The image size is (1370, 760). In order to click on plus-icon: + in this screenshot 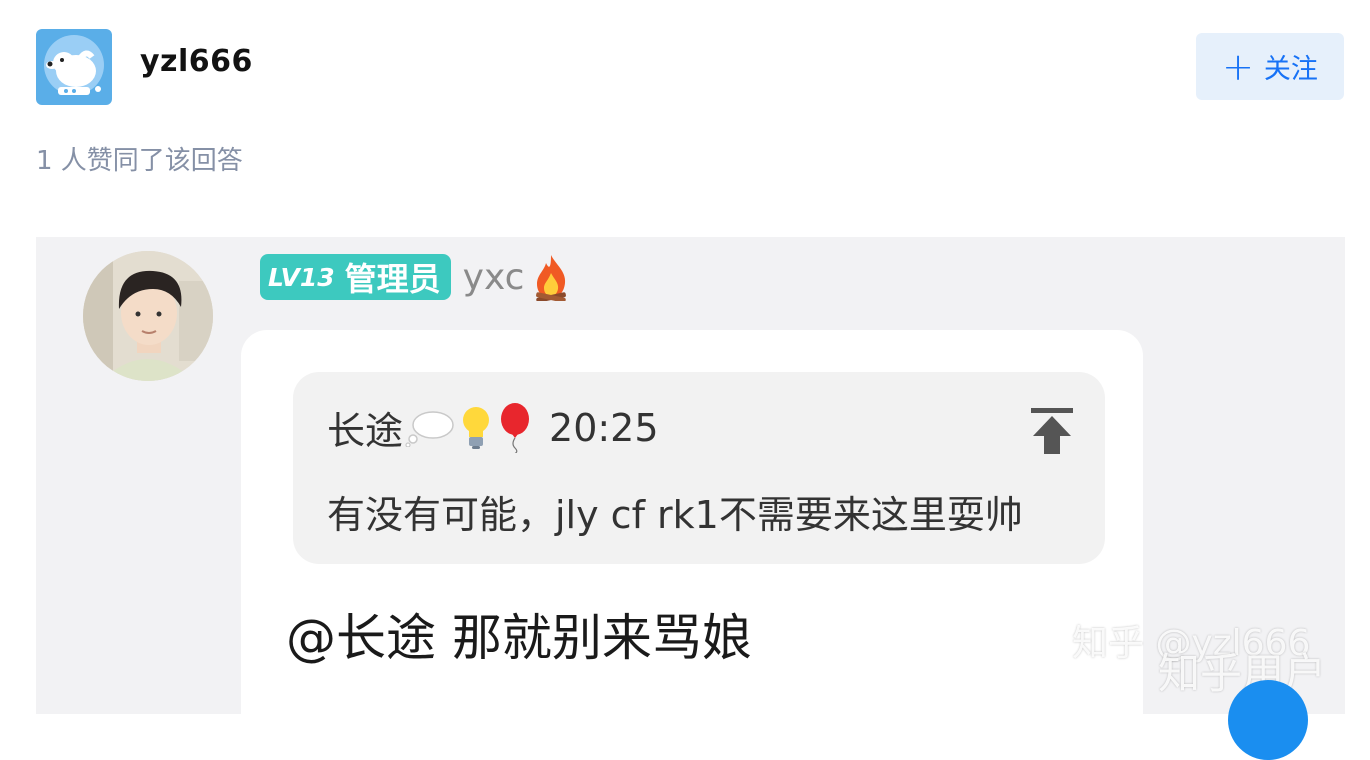, I will do `click(1238, 66)`.